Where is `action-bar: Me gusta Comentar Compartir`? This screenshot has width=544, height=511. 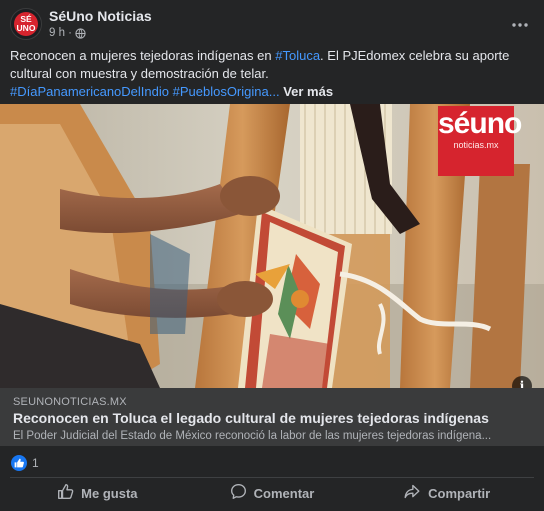
action-bar: Me gusta Comentar Compartir is located at coordinates (272, 493).